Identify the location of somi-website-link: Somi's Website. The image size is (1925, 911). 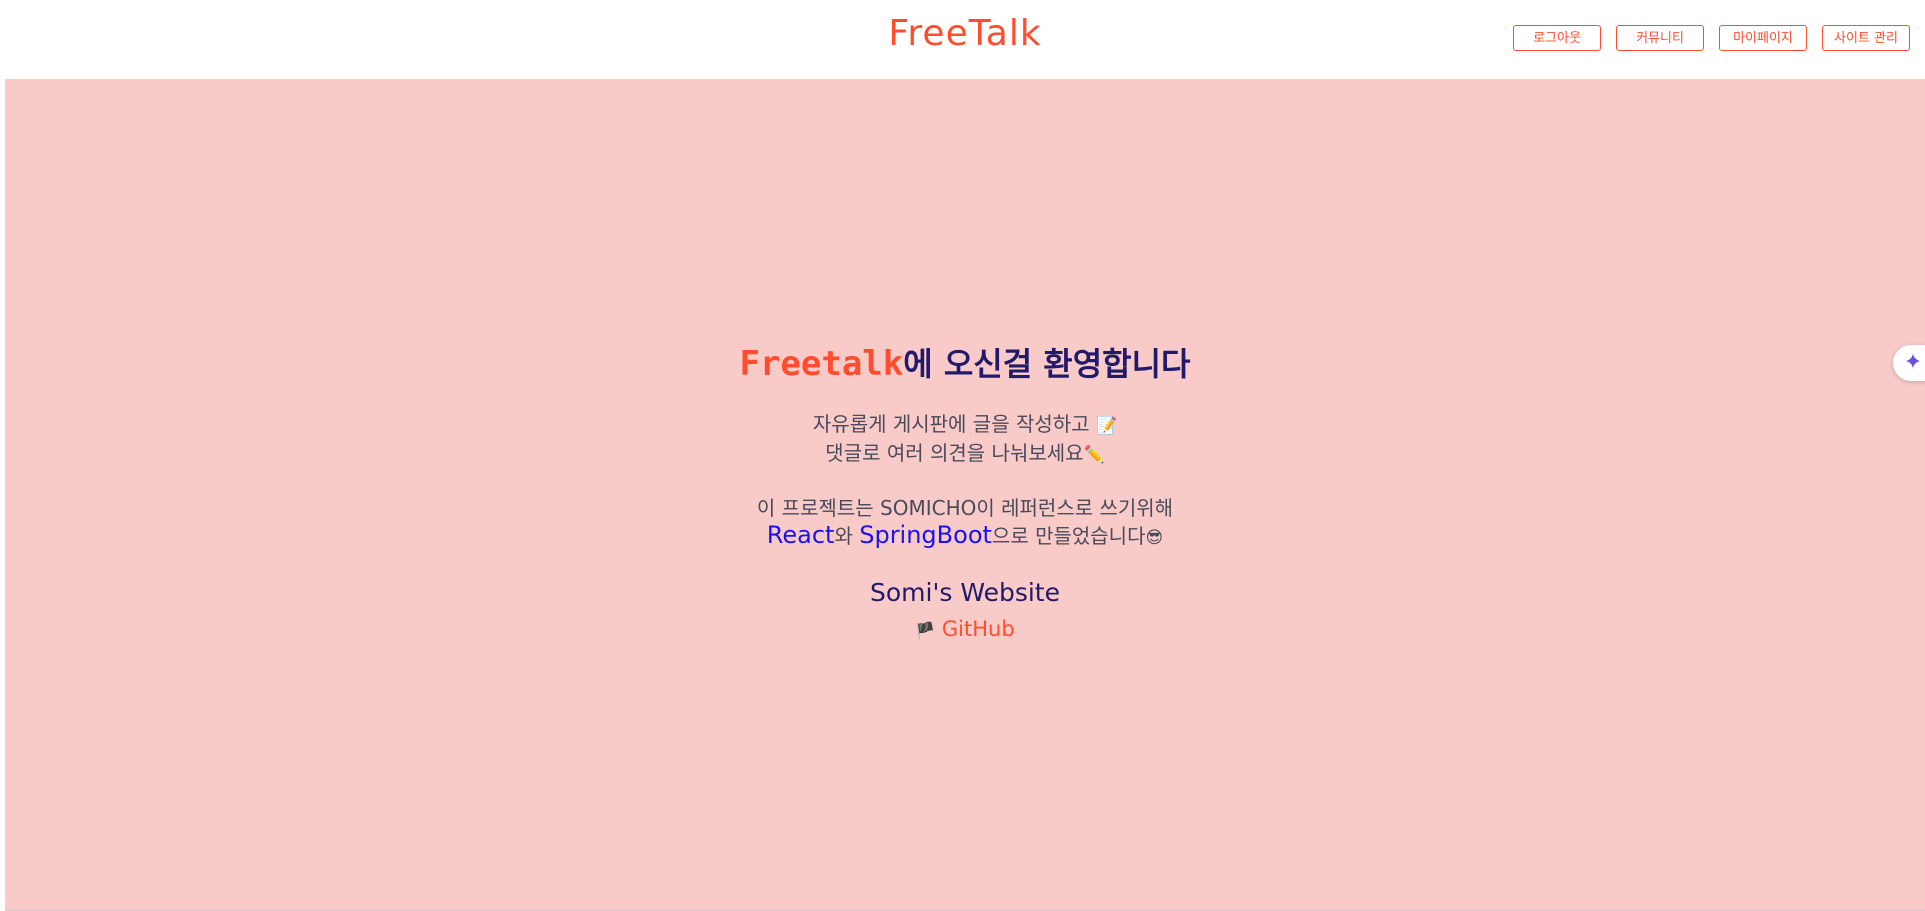
(965, 593).